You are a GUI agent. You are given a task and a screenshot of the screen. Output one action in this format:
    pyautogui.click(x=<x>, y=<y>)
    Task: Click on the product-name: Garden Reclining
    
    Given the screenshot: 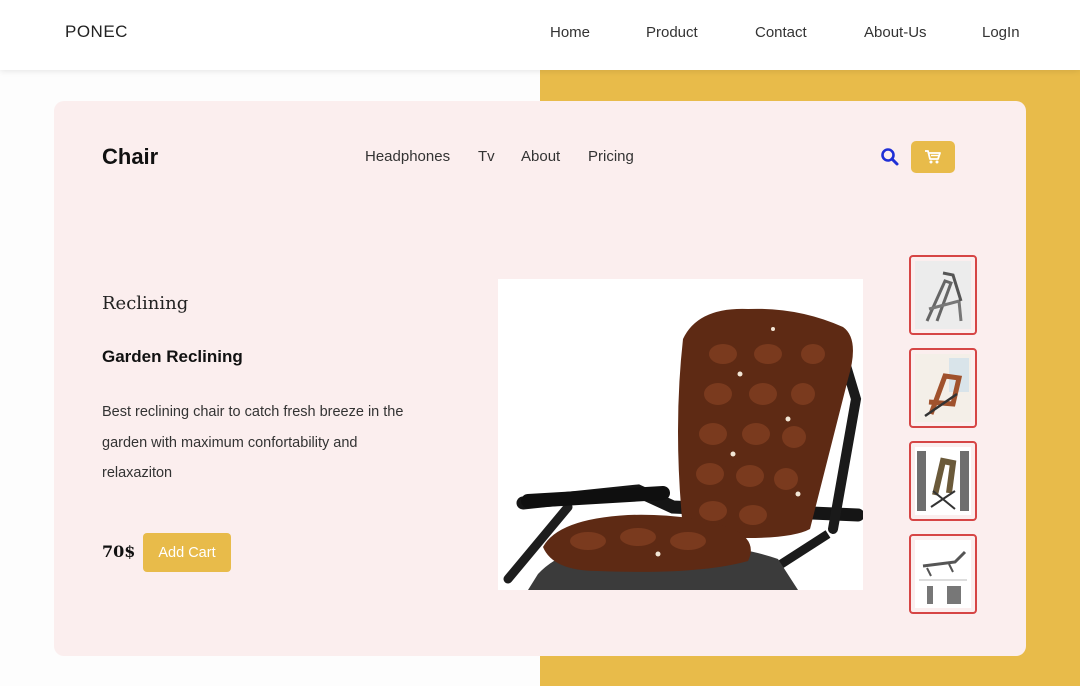 What is the action you would take?
    pyautogui.click(x=172, y=356)
    